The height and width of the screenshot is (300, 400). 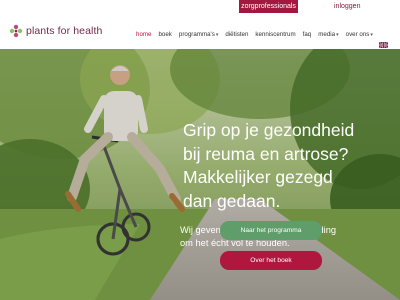 I want to click on menu-item-kenniscentrum: kenniscentrum, so click(x=275, y=34).